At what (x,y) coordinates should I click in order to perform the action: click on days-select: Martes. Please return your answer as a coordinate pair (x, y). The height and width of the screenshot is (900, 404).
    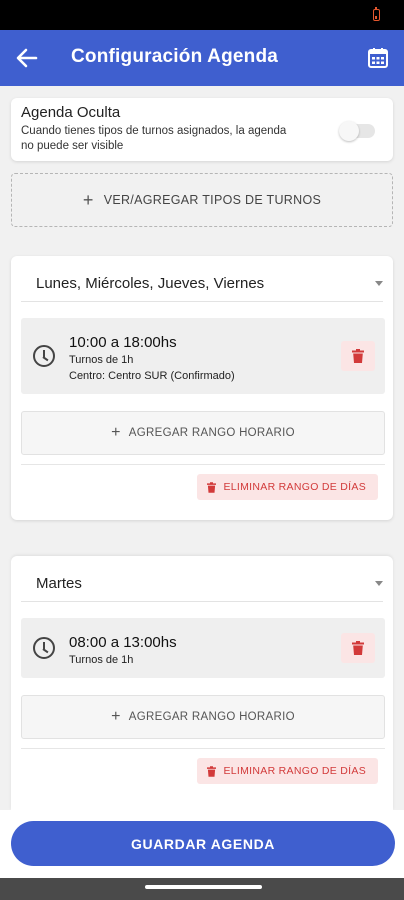
    Looking at the image, I should click on (202, 586).